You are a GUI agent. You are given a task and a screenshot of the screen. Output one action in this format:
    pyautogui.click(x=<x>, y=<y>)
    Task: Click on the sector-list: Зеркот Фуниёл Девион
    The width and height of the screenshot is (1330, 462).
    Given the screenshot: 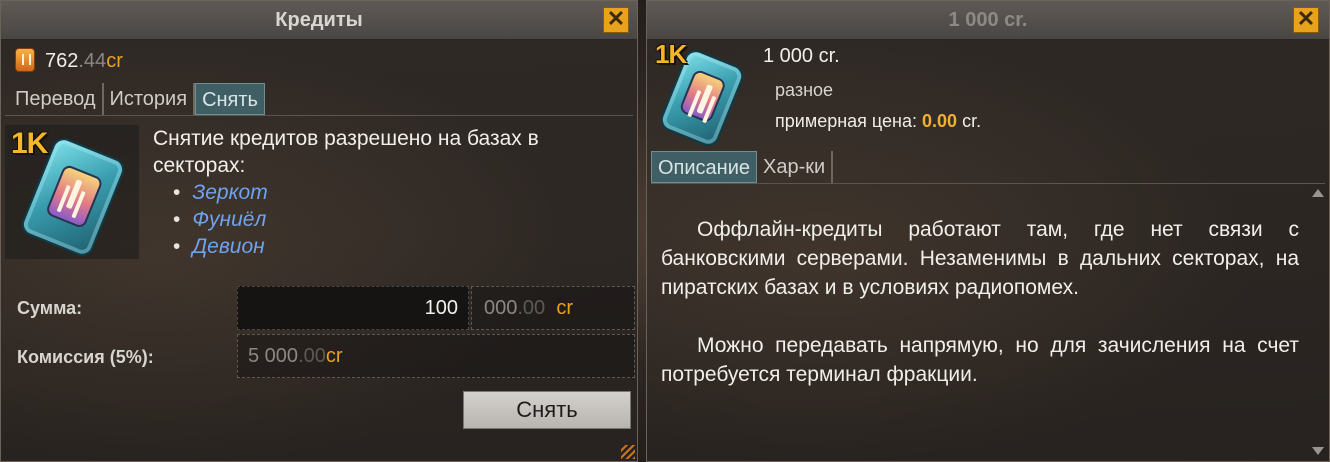 What is the action you would take?
    pyautogui.click(x=388, y=219)
    